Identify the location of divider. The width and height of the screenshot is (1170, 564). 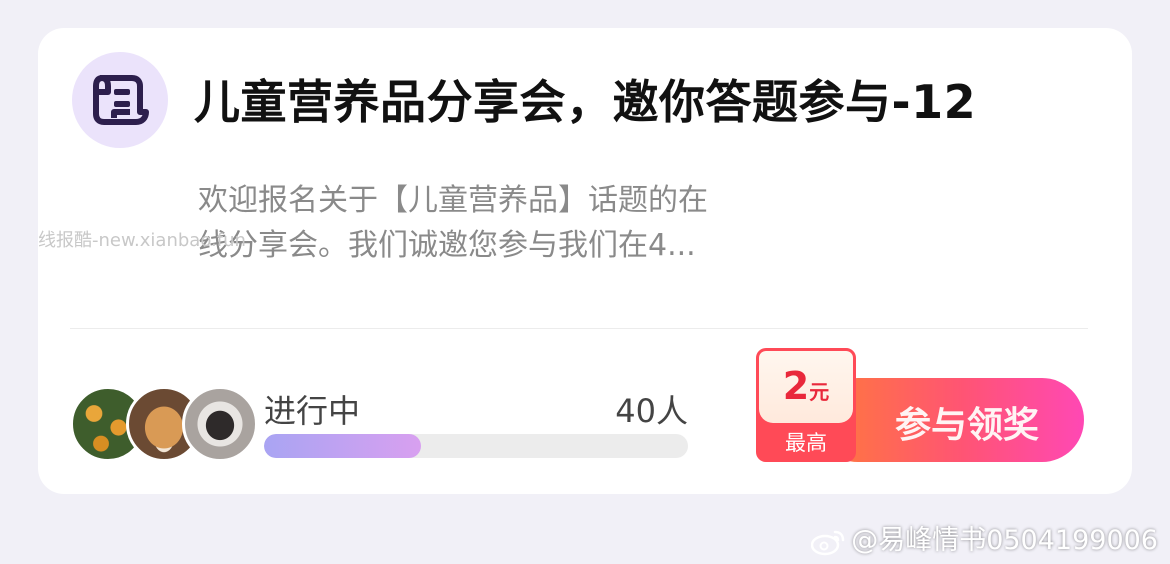
(579, 328).